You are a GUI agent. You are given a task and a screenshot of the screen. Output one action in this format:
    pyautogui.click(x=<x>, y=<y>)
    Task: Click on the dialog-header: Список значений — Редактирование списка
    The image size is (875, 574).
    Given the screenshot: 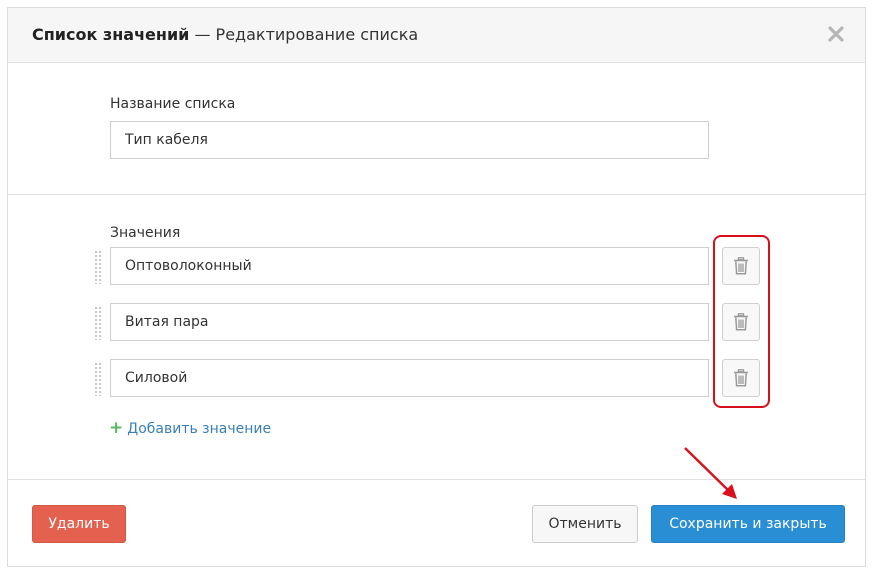 What is the action you would take?
    pyautogui.click(x=436, y=35)
    